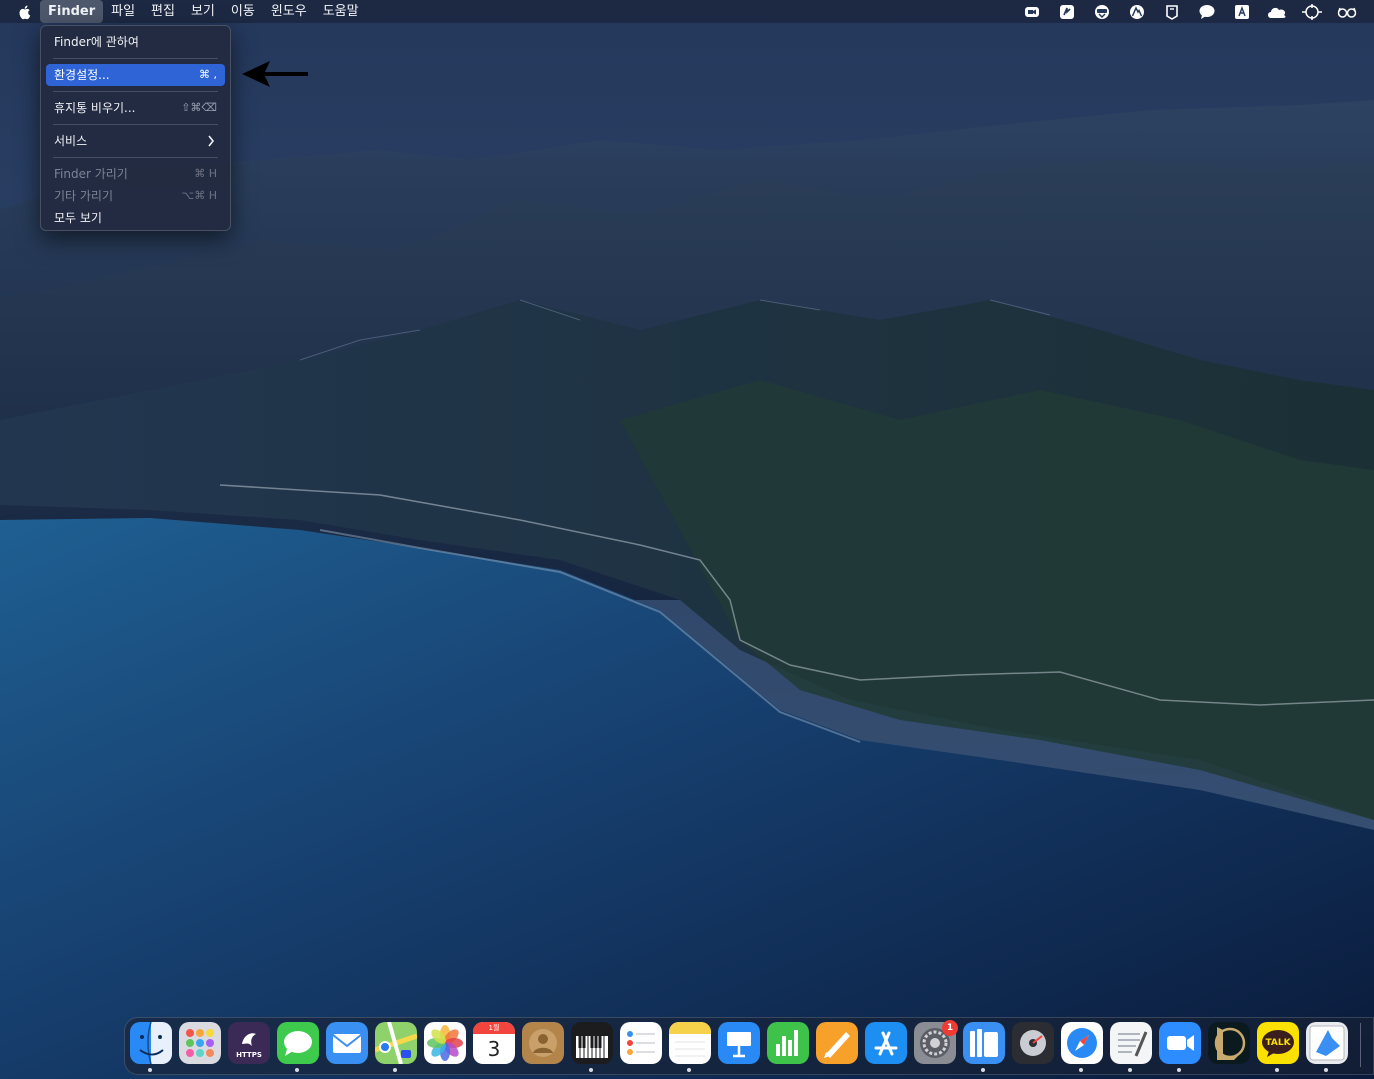 Image resolution: width=1374 pixels, height=1079 pixels. I want to click on kakaotalk-label: TALK, so click(1278, 1043).